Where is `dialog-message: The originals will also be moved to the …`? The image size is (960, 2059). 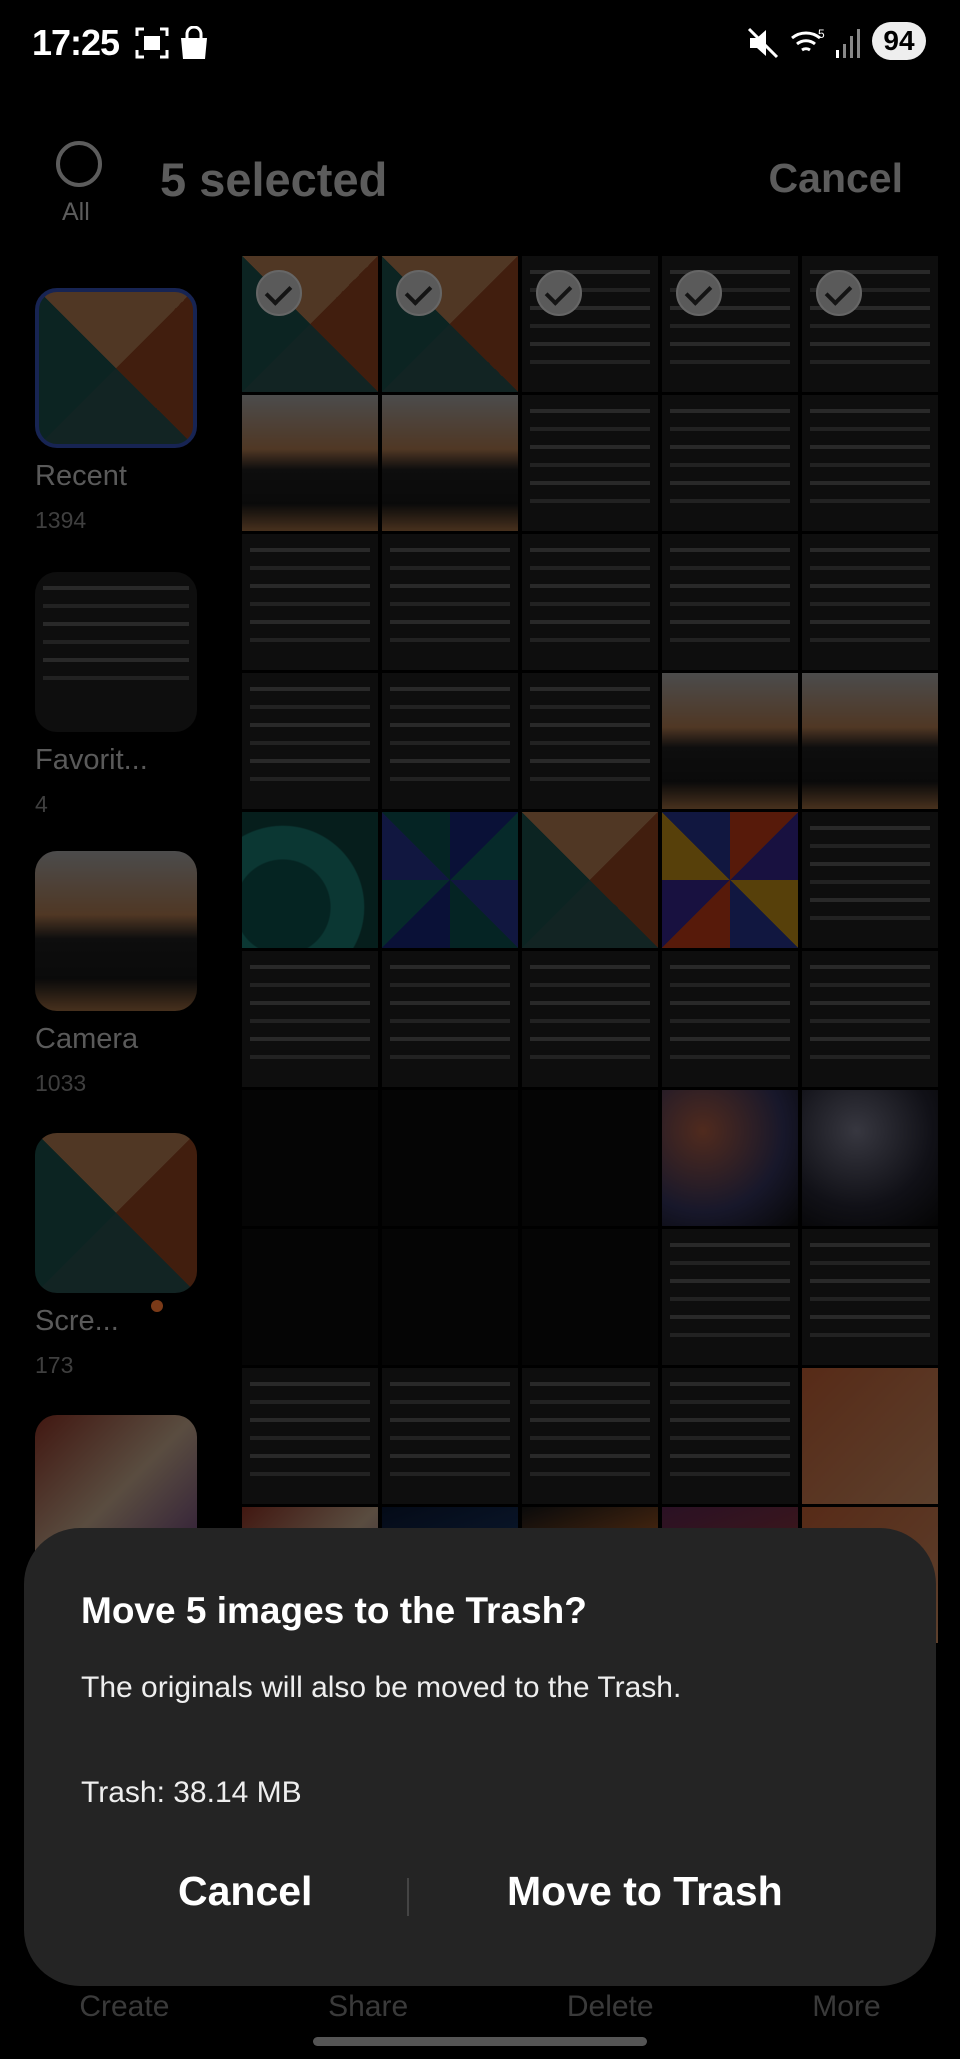
dialog-message: The originals will also be moved to the … is located at coordinates (381, 1687).